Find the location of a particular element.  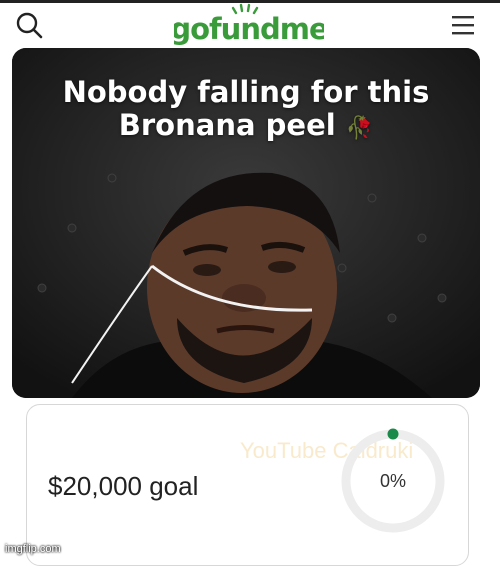

hamburger-menu-icon is located at coordinates (463, 25).